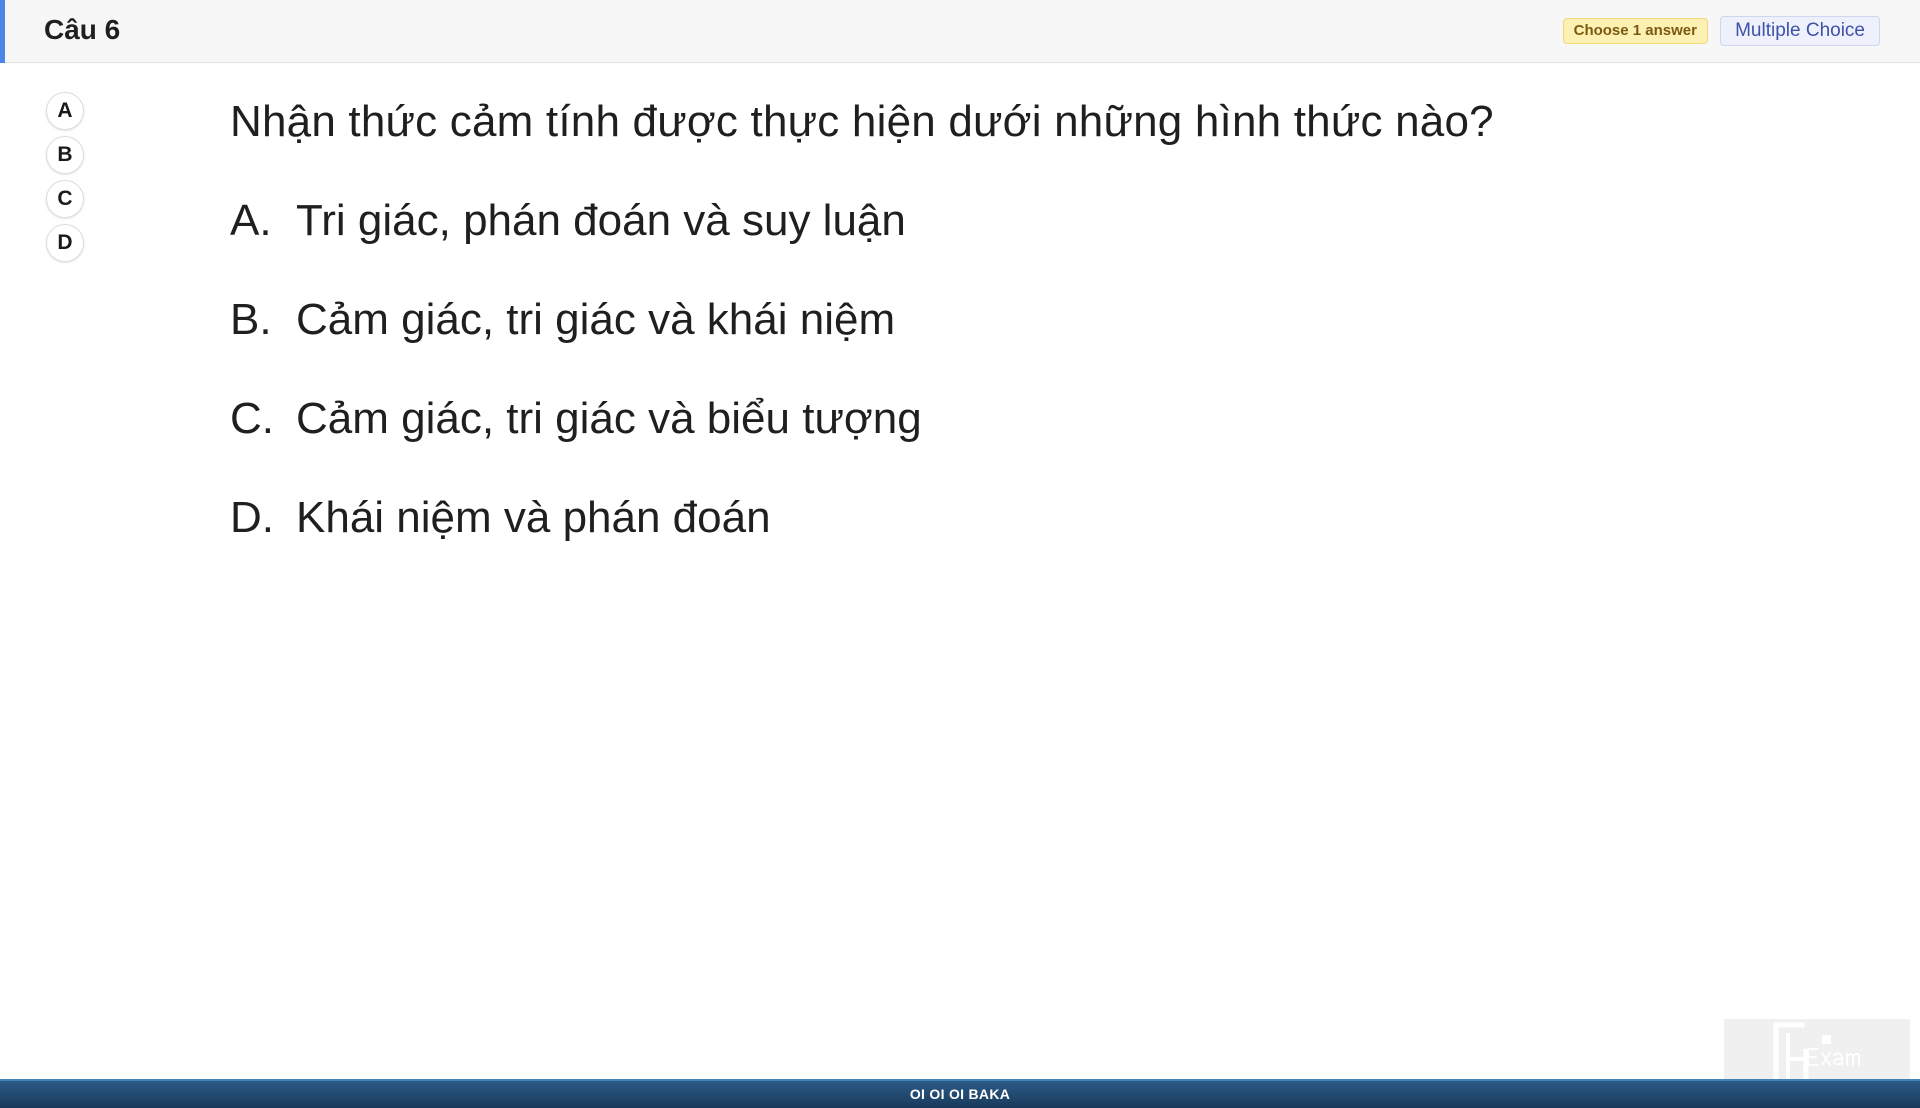  I want to click on choice-c: C. Cảm giác, tri giác và biểu tượng, so click(880, 419).